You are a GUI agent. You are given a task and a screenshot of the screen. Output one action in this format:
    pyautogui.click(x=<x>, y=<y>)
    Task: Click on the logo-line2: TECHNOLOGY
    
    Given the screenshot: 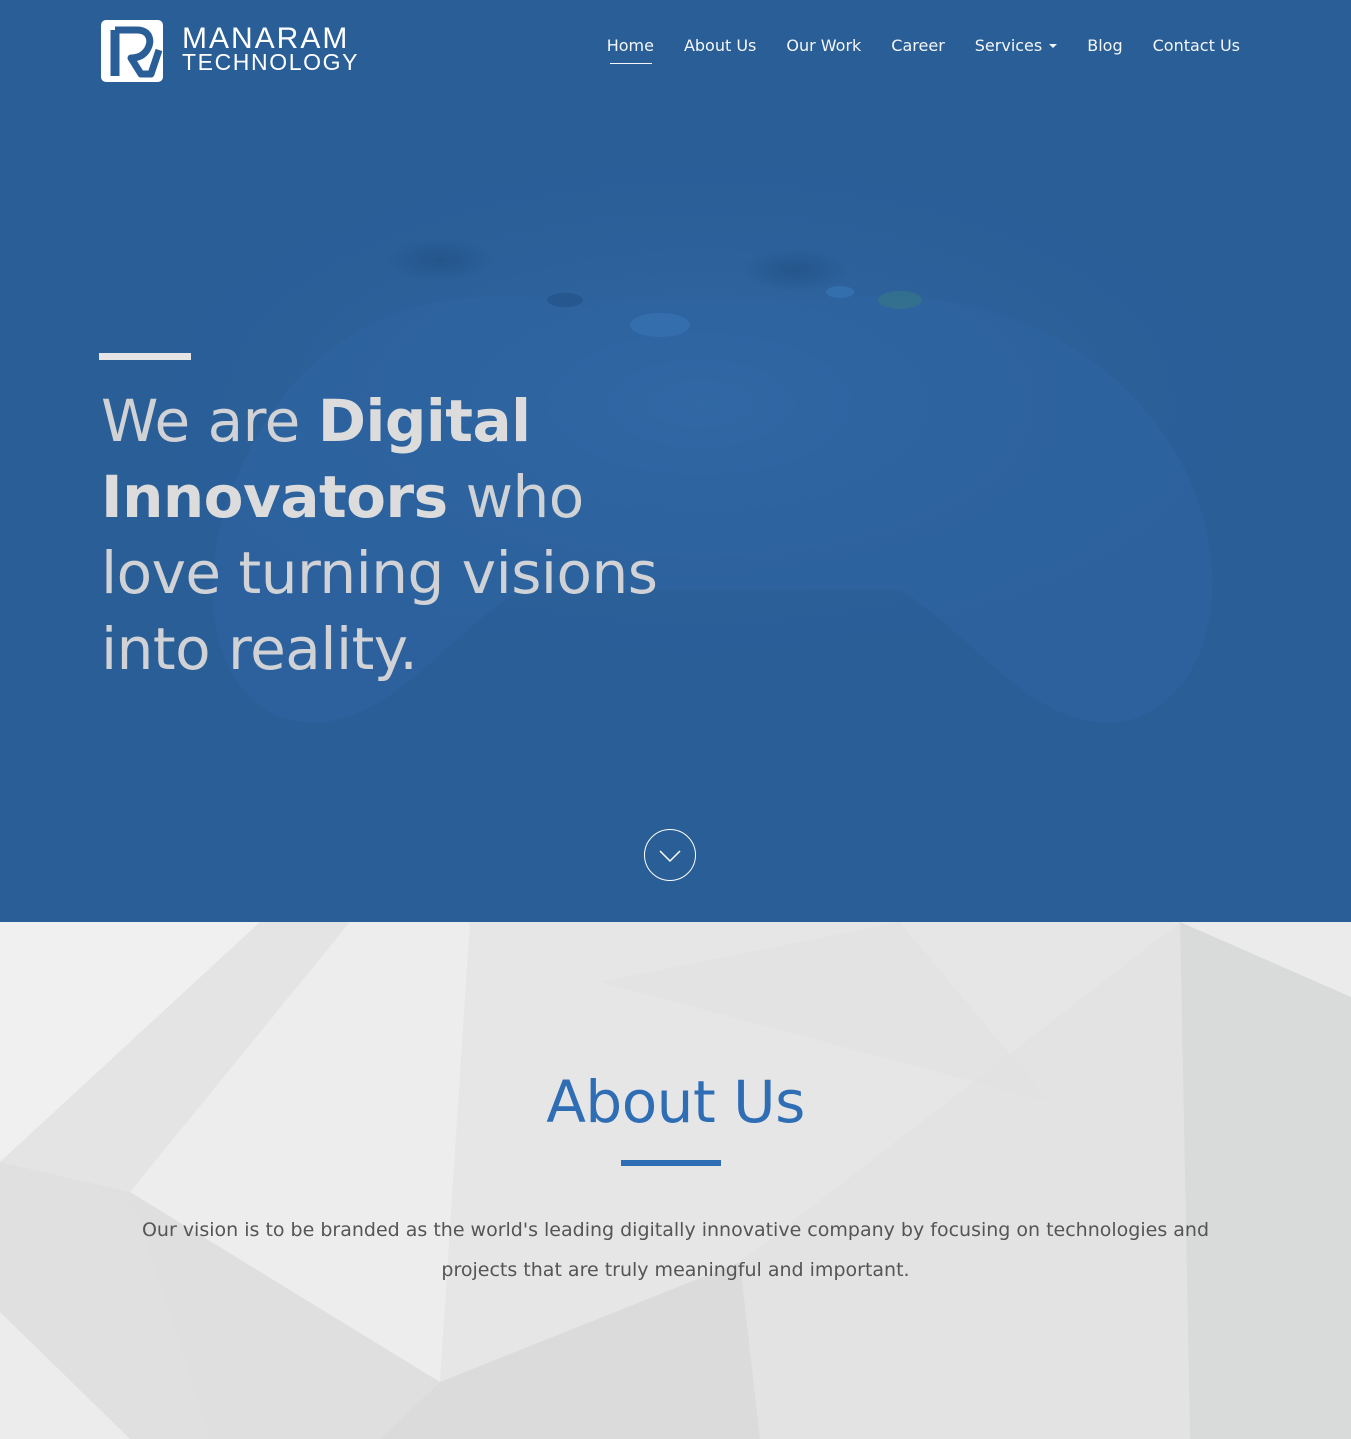 What is the action you would take?
    pyautogui.click(x=271, y=62)
    